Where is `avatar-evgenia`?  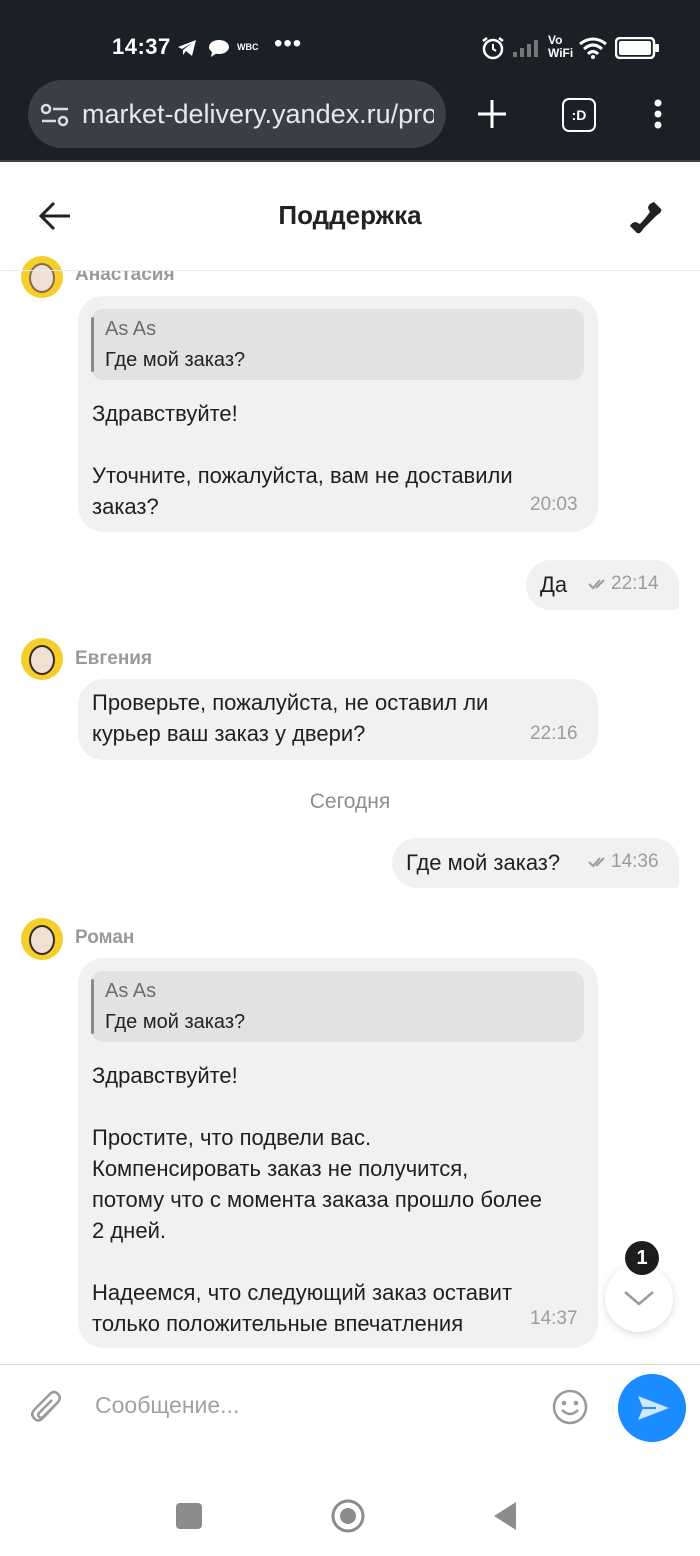
avatar-evgenia is located at coordinates (42, 659).